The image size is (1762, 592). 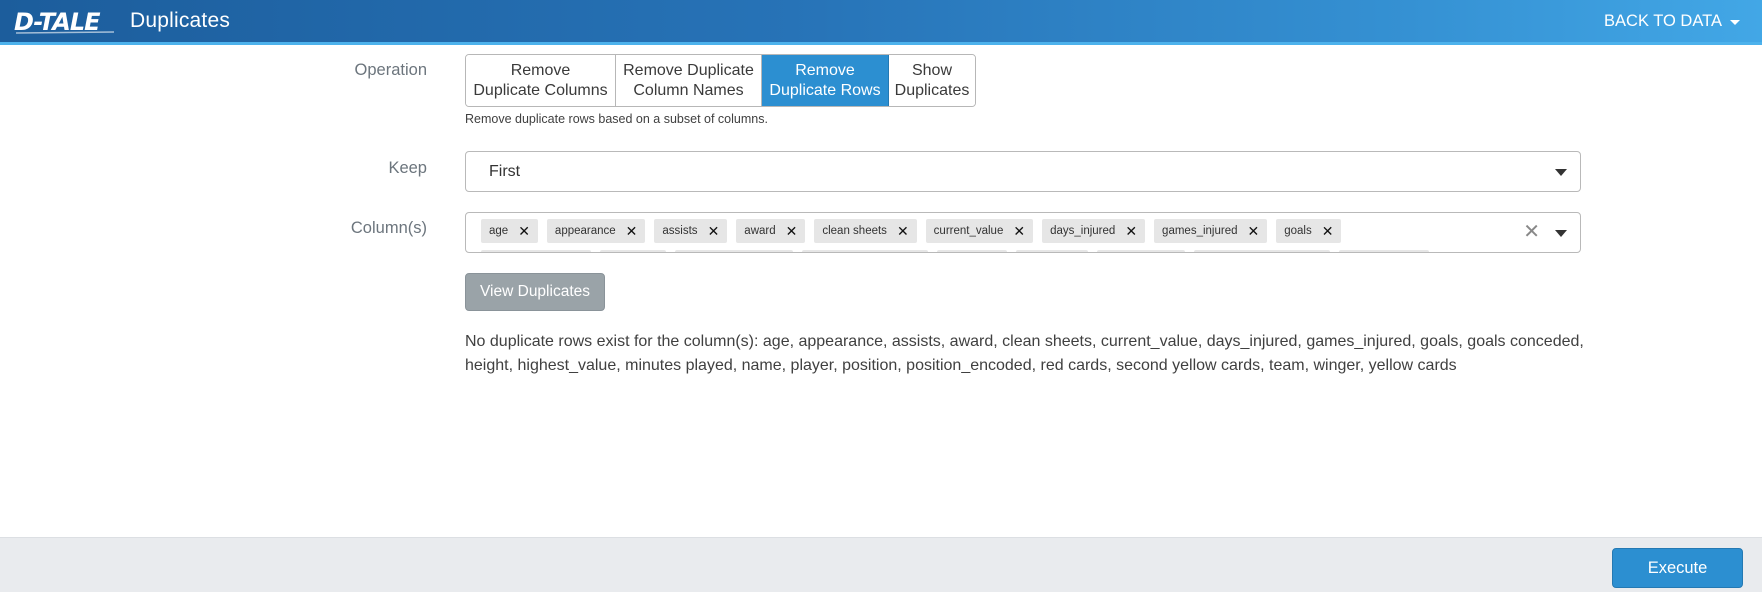 I want to click on remove-duplicate-rows-button: Remove Duplicate Rows, so click(x=825, y=80).